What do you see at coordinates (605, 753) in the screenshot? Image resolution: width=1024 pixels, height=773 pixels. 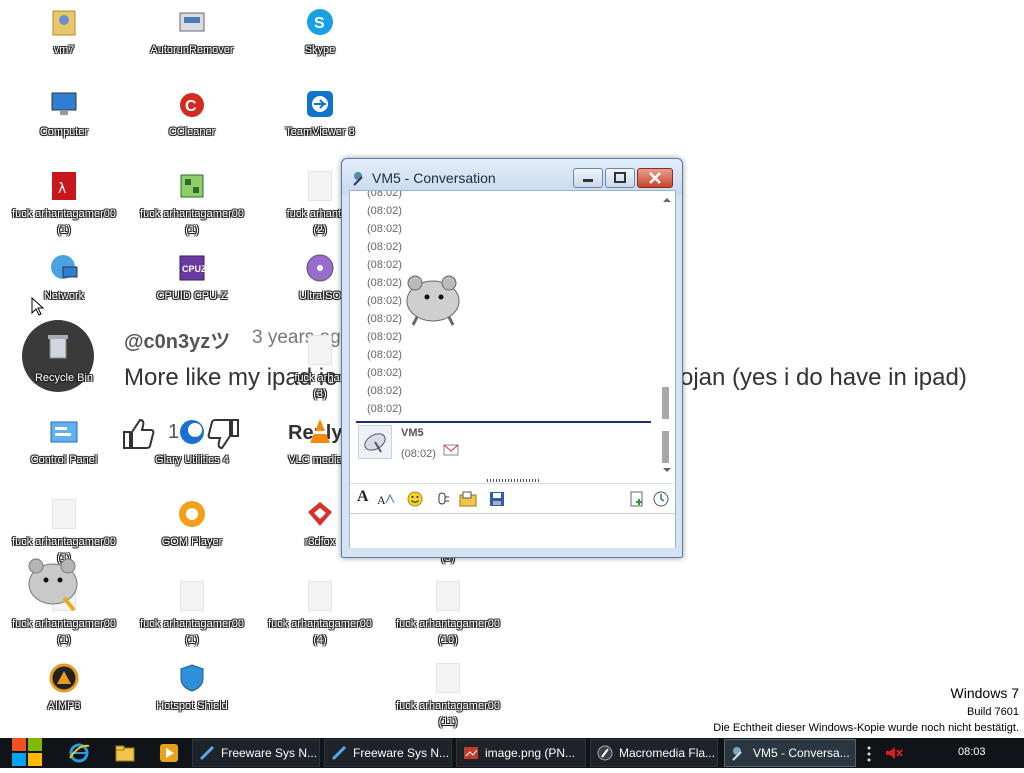 I see `flash-icon` at bounding box center [605, 753].